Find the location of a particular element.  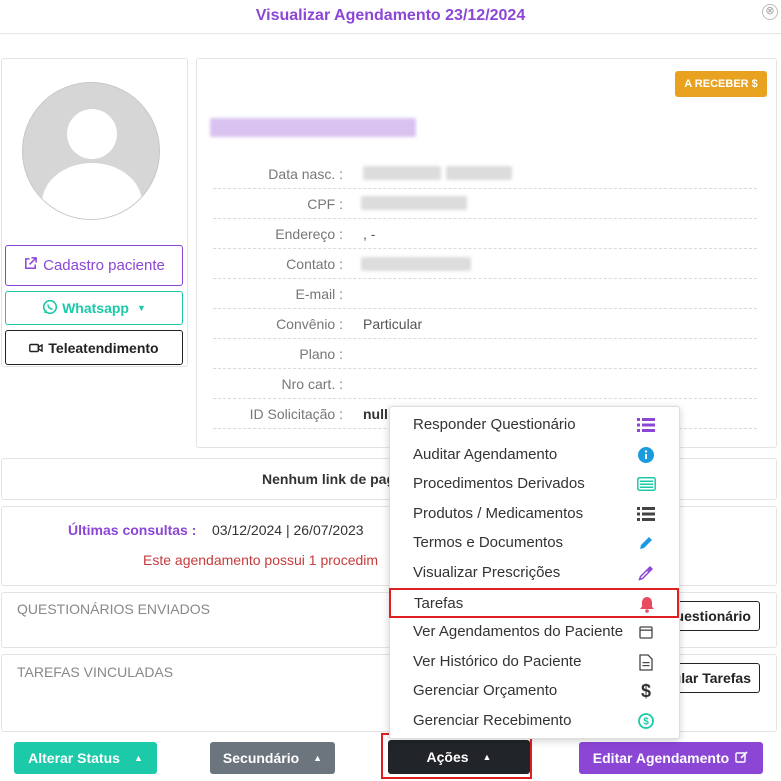

teleatendimento-button: Teleatendimento is located at coordinates (94, 347).